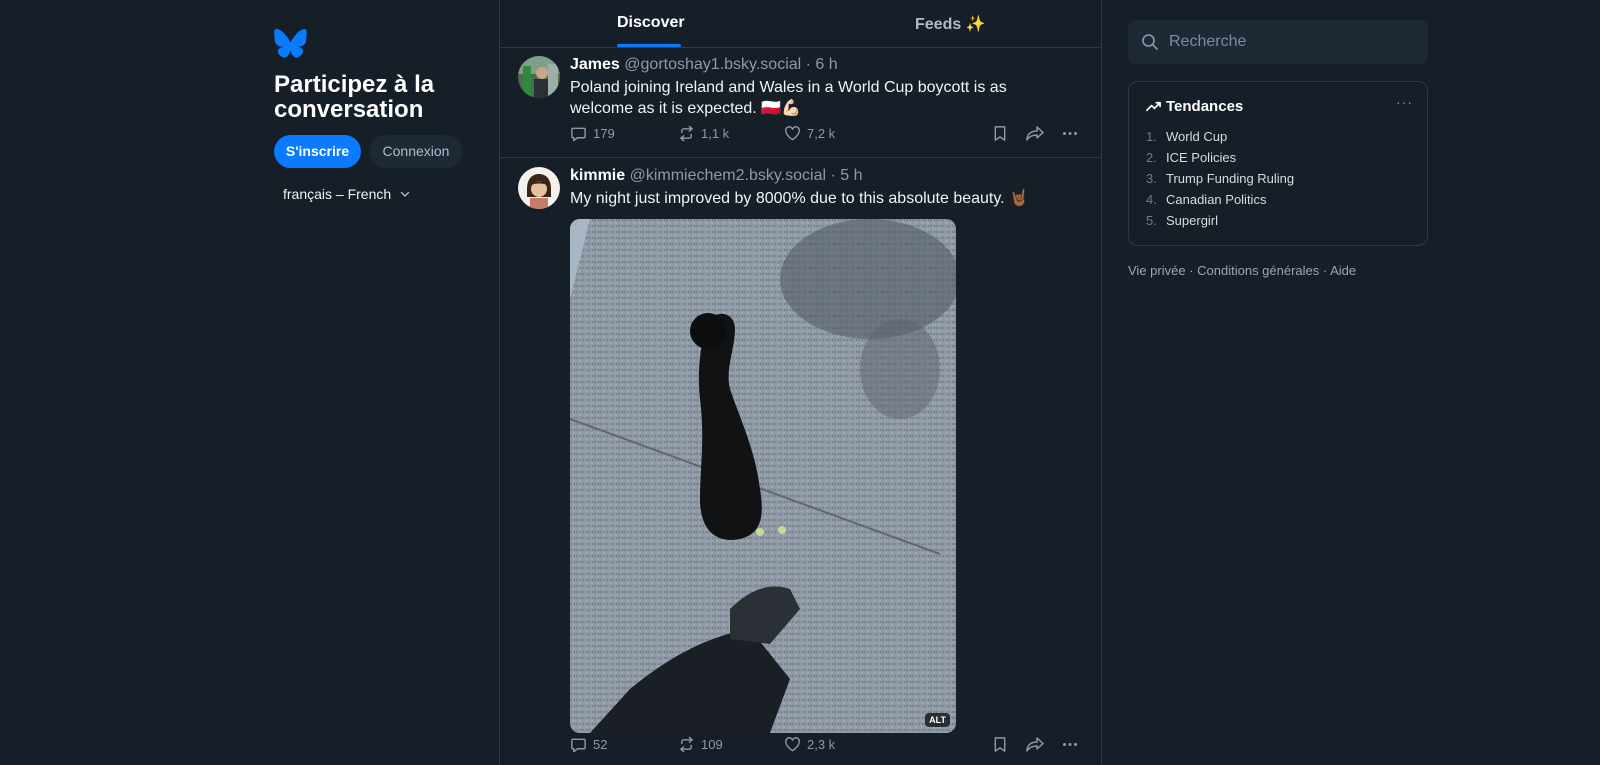  What do you see at coordinates (290, 43) in the screenshot?
I see `butterfly-logo-icon` at bounding box center [290, 43].